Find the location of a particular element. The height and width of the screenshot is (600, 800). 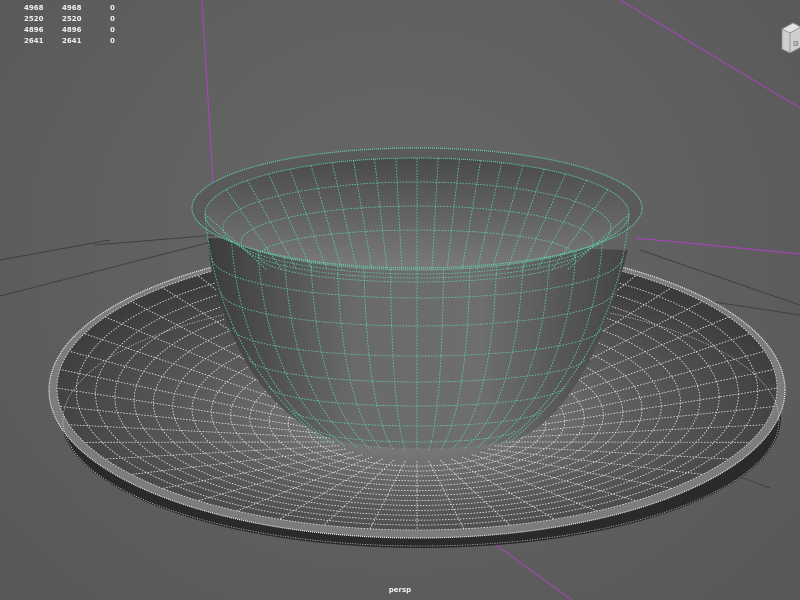

view-cube-icon: ▥ is located at coordinates (789, 35).